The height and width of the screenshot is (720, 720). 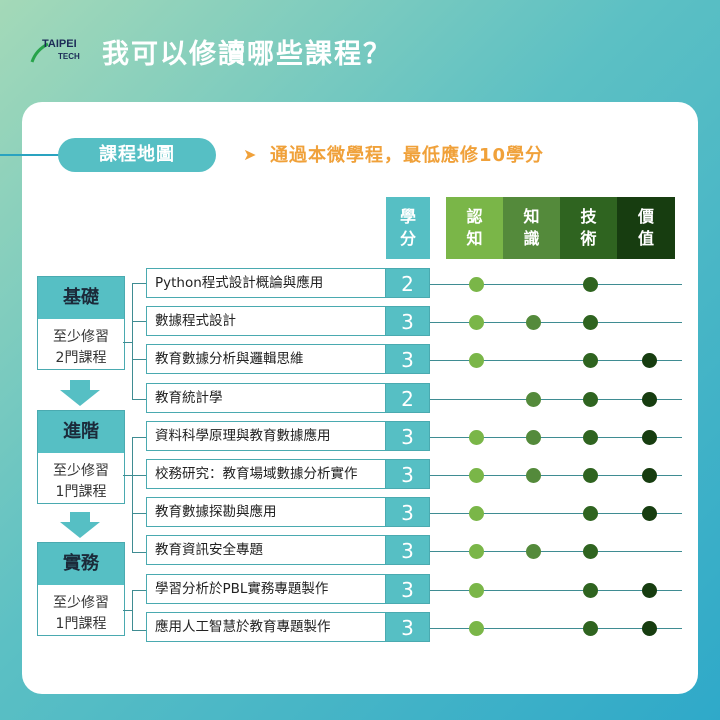 I want to click on level-practice: 實務 至少修習 1門課程, so click(x=81, y=589).